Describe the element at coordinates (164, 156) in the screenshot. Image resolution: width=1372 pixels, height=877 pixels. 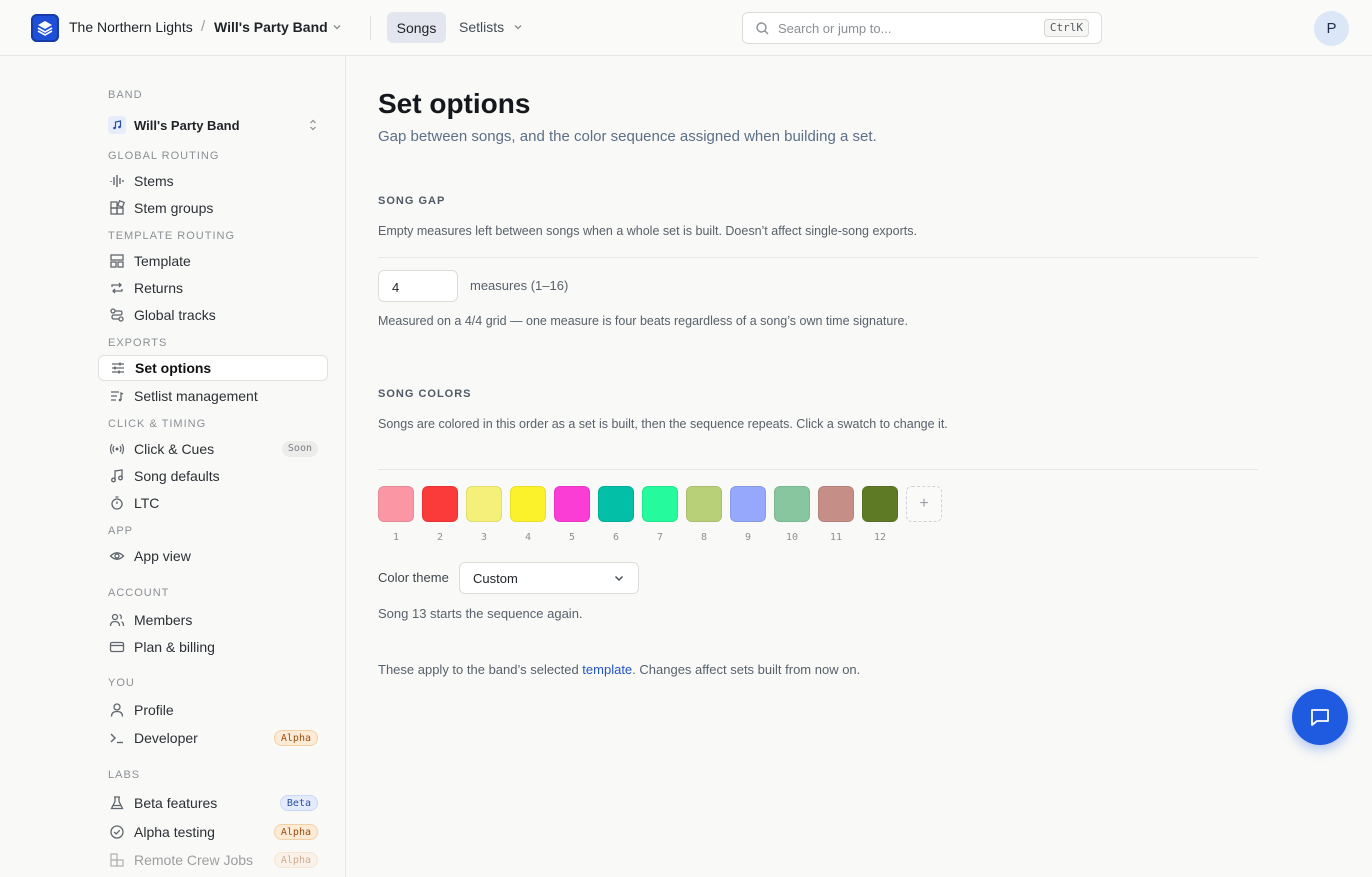
I see `section-global-routing: GLOBAL ROUTING` at that location.